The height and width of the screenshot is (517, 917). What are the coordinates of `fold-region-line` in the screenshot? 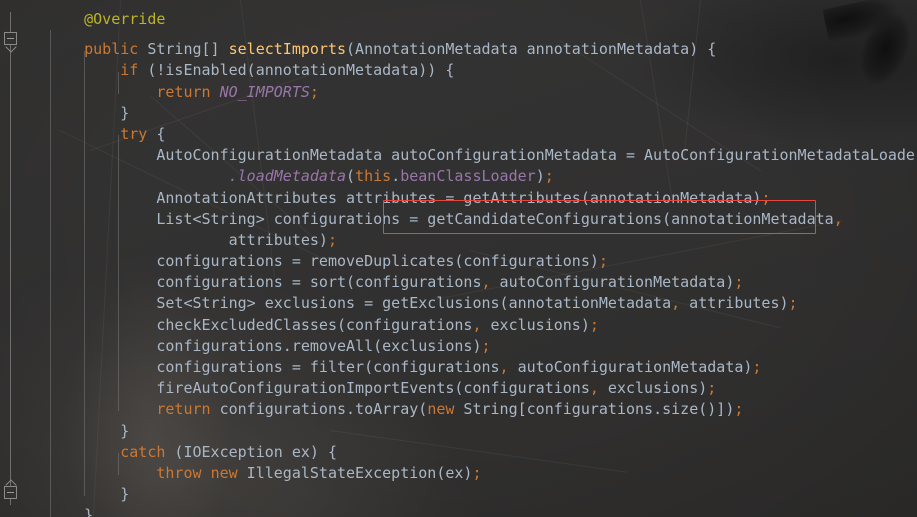 It's located at (10, 258).